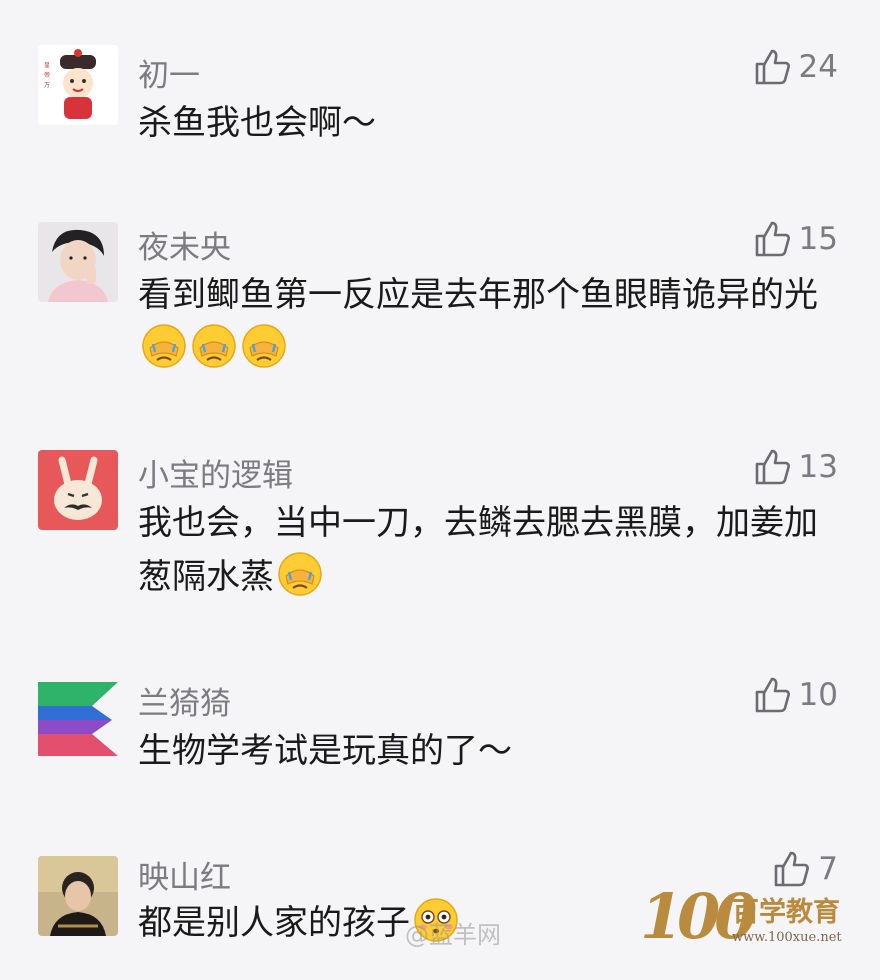  What do you see at coordinates (818, 239) in the screenshot?
I see `like-count: 15` at bounding box center [818, 239].